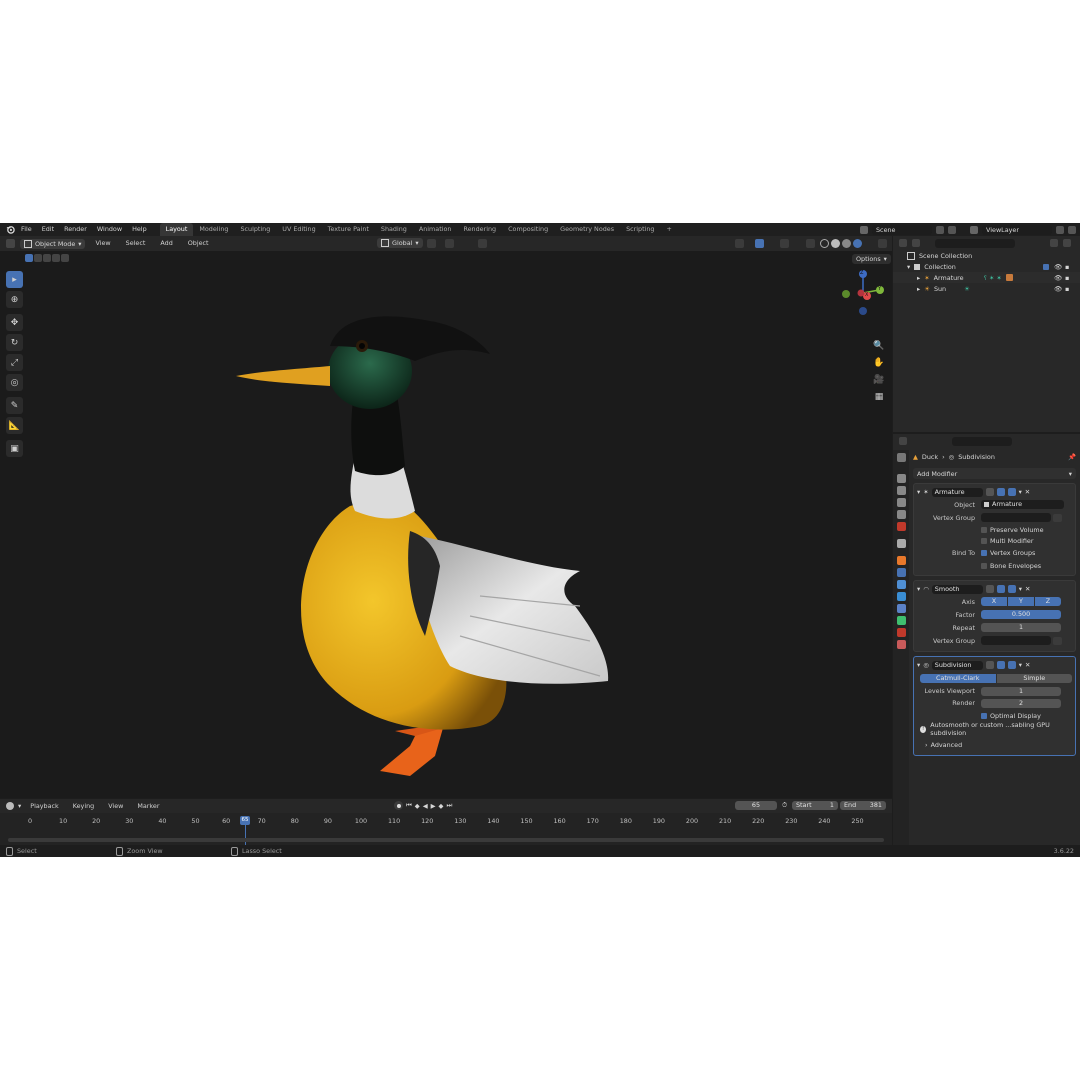 This screenshot has height=1080, width=1080. What do you see at coordinates (879, 400) in the screenshot?
I see `grid-view-icon: ▦` at bounding box center [879, 400].